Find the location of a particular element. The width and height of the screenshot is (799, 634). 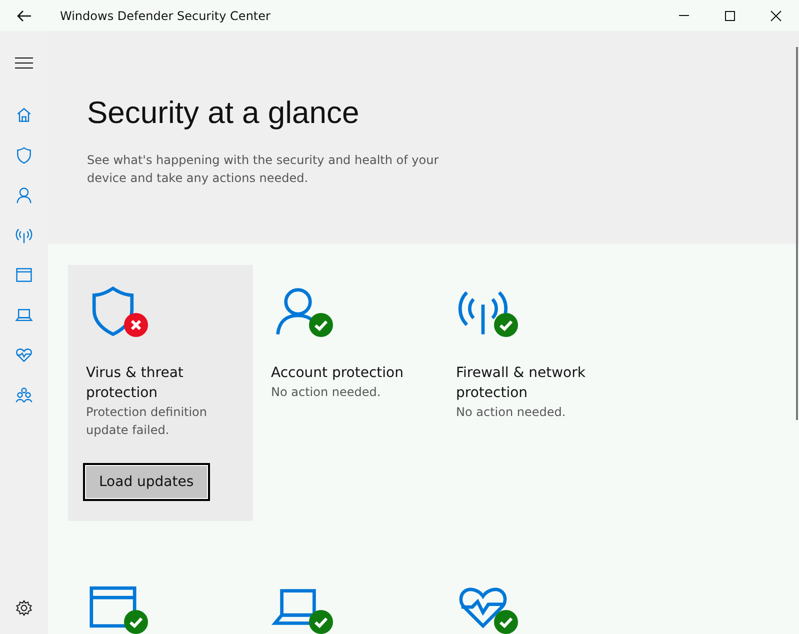

people-icon is located at coordinates (24, 395).